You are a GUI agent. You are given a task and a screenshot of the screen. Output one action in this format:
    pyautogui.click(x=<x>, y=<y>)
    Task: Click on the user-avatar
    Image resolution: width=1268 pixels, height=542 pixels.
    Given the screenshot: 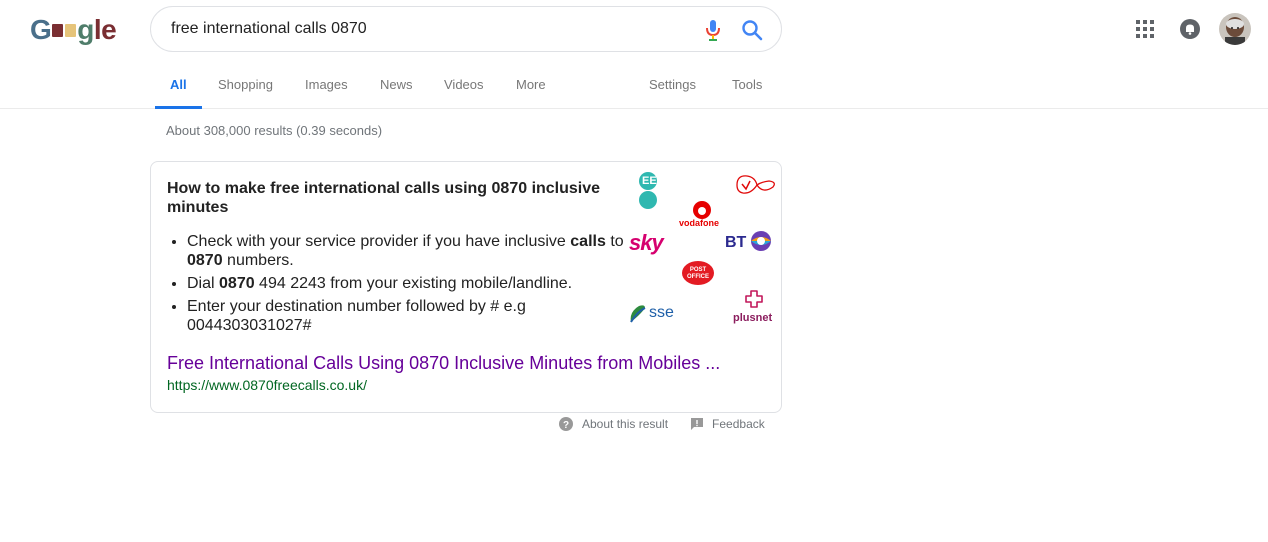 What is the action you would take?
    pyautogui.click(x=1235, y=29)
    